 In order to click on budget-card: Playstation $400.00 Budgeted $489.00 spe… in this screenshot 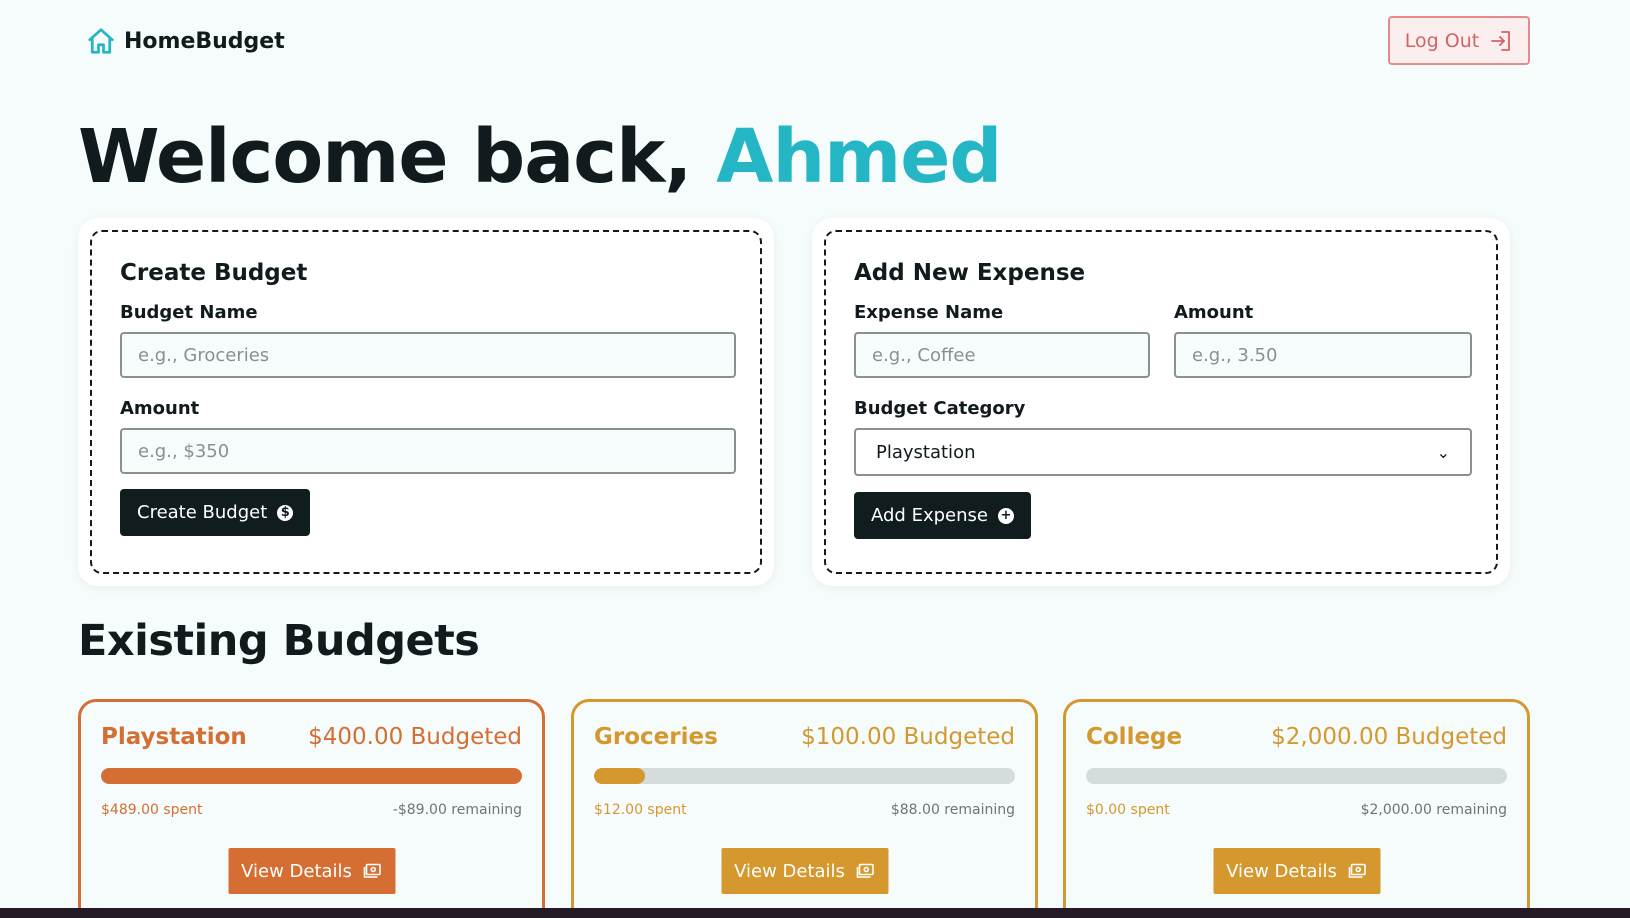, I will do `click(311, 808)`.